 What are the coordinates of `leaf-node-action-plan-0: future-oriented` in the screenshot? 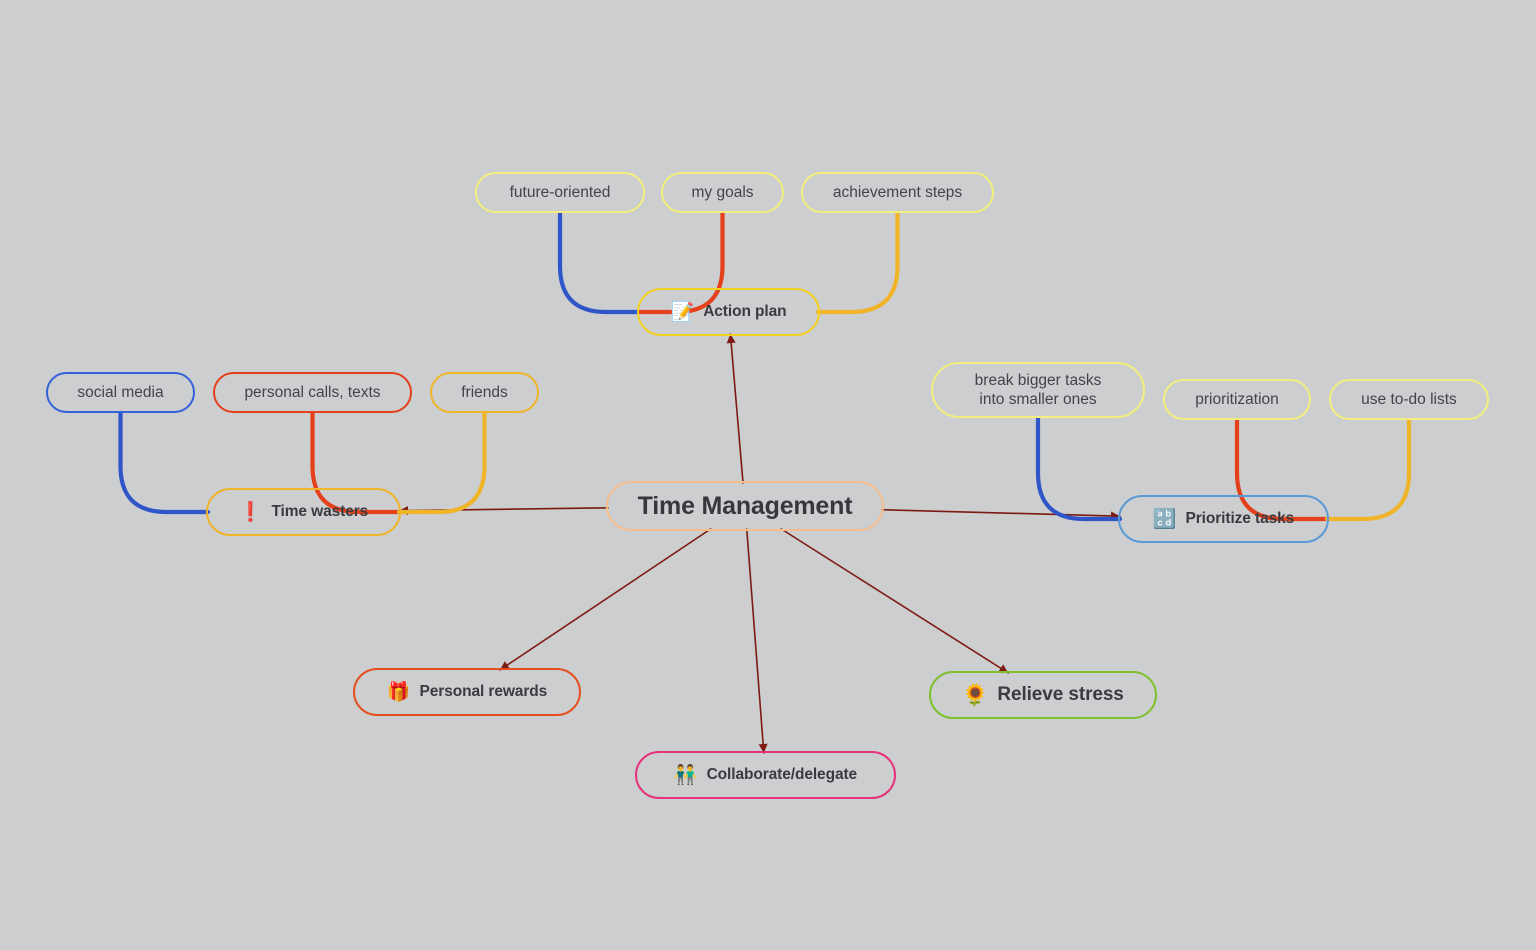 It's located at (560, 192).